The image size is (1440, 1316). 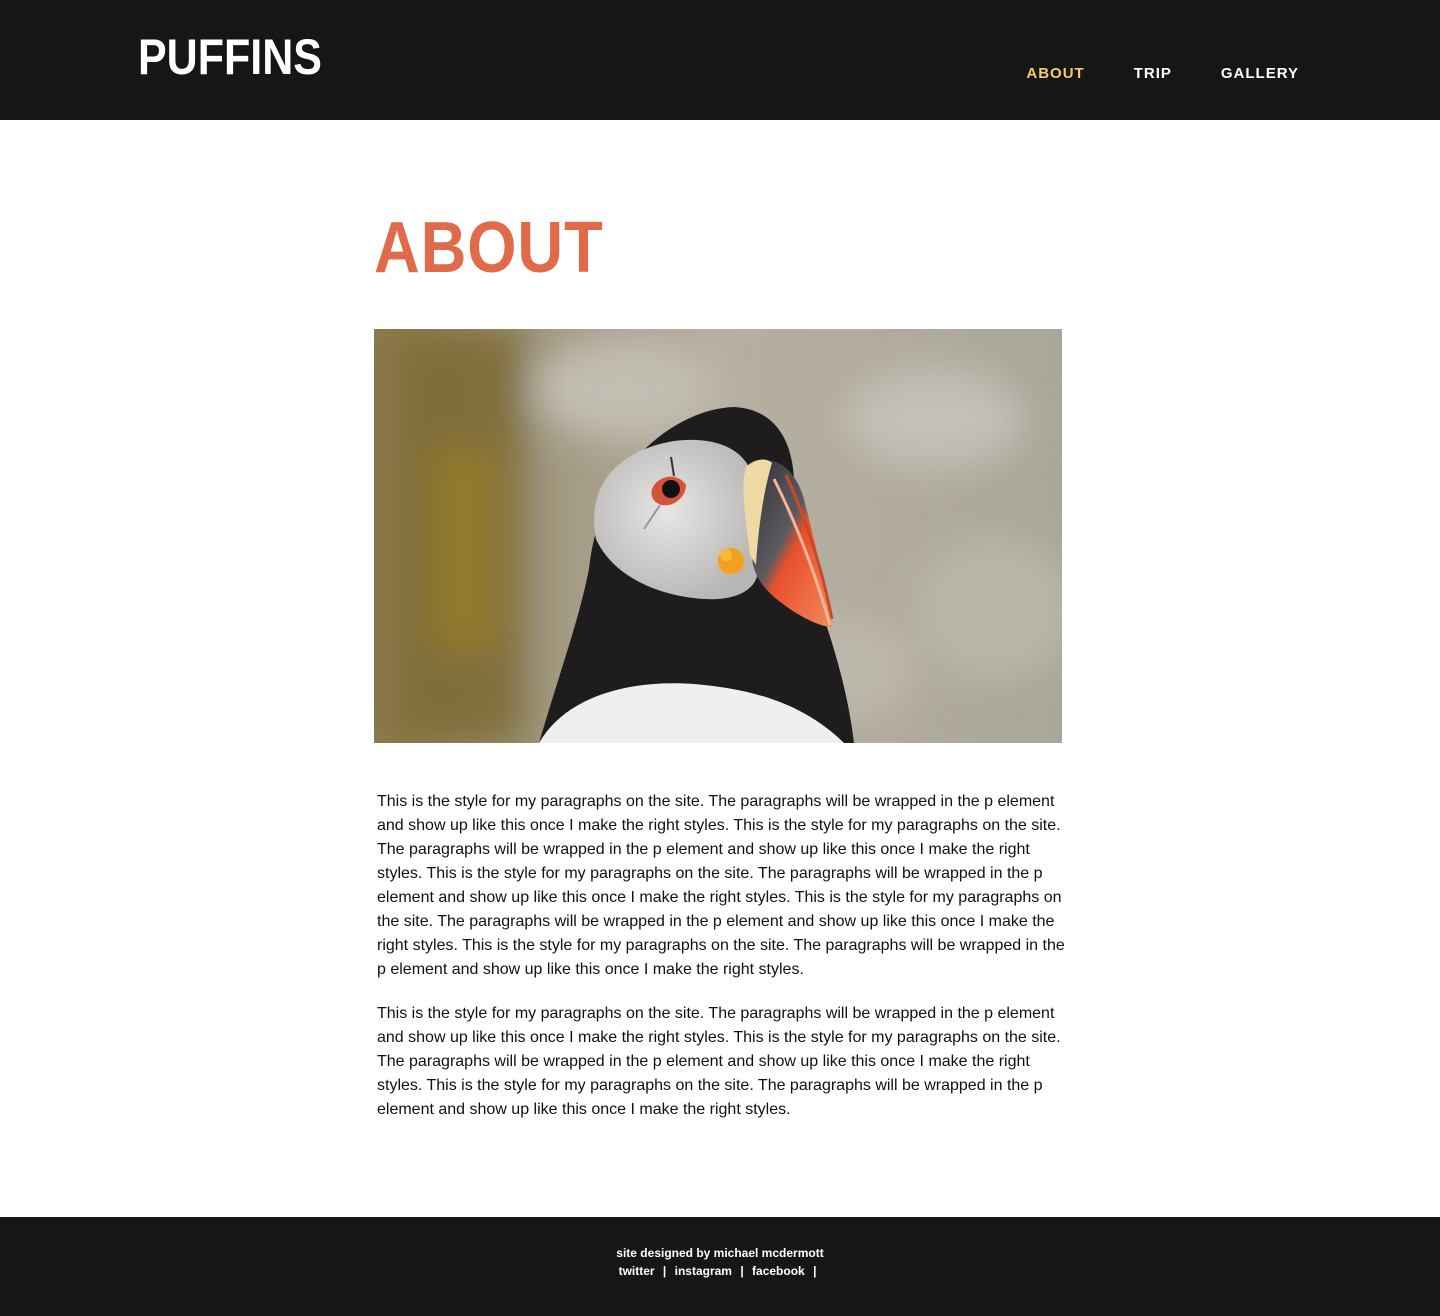 What do you see at coordinates (1260, 73) in the screenshot?
I see `nav-link-gallery: GALLERY` at bounding box center [1260, 73].